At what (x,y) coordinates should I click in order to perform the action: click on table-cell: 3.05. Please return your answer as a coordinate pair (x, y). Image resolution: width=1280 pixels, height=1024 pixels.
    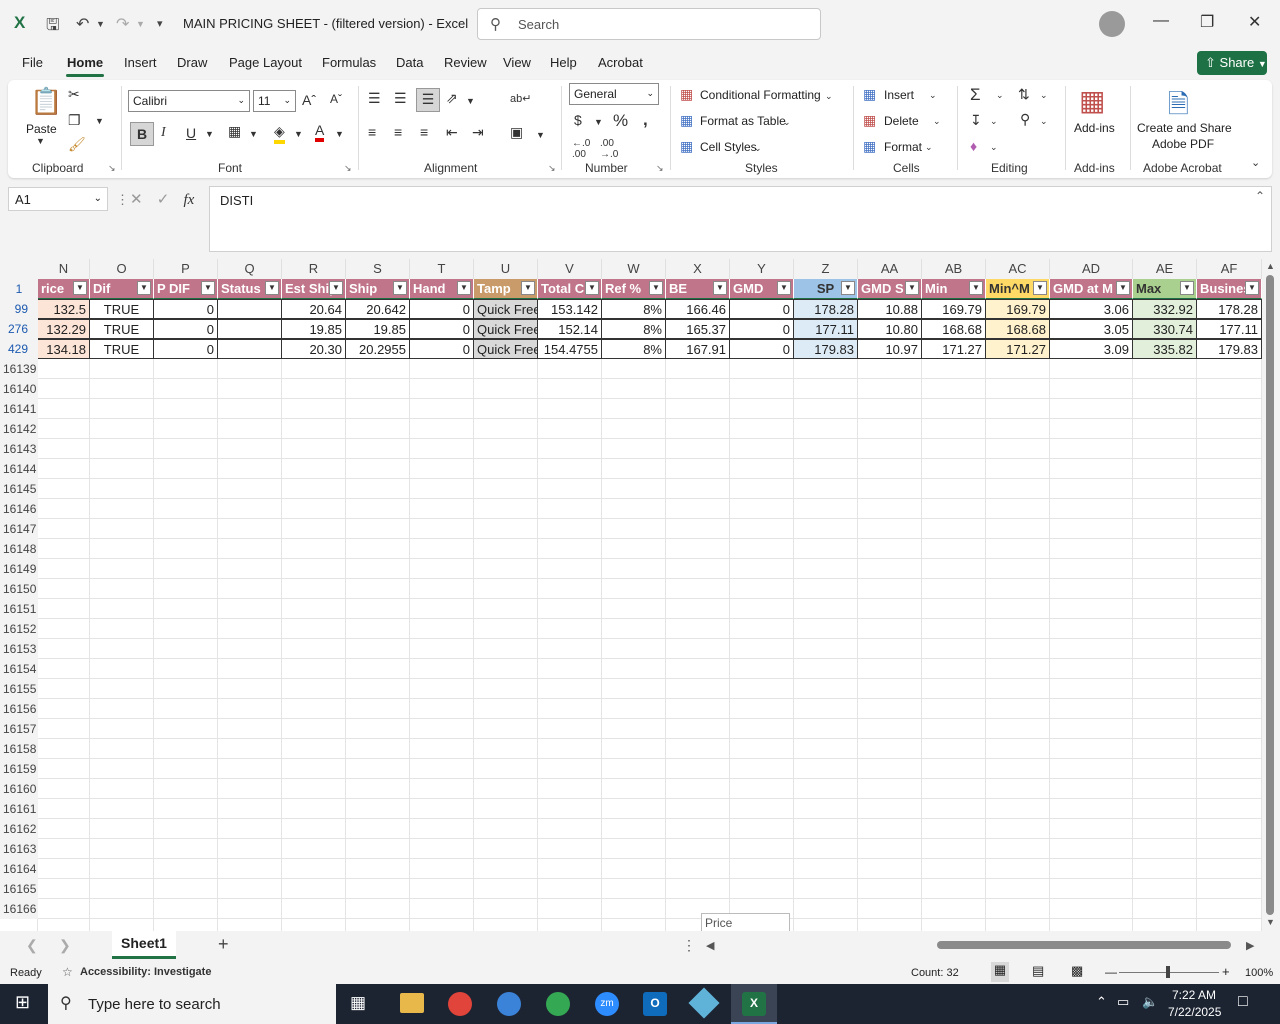
    Looking at the image, I should click on (1091, 329).